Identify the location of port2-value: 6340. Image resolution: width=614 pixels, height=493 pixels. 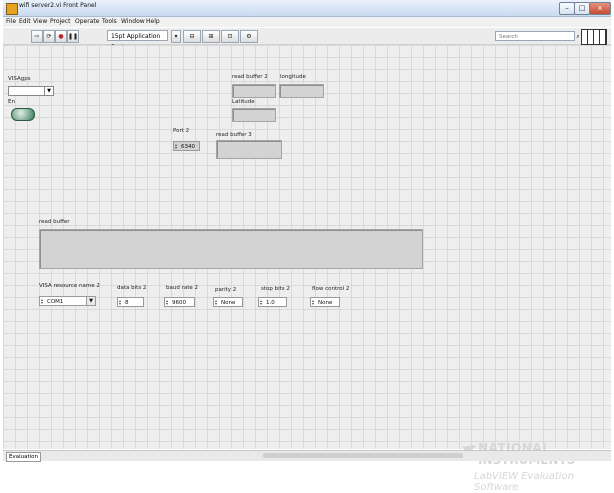
(188, 147).